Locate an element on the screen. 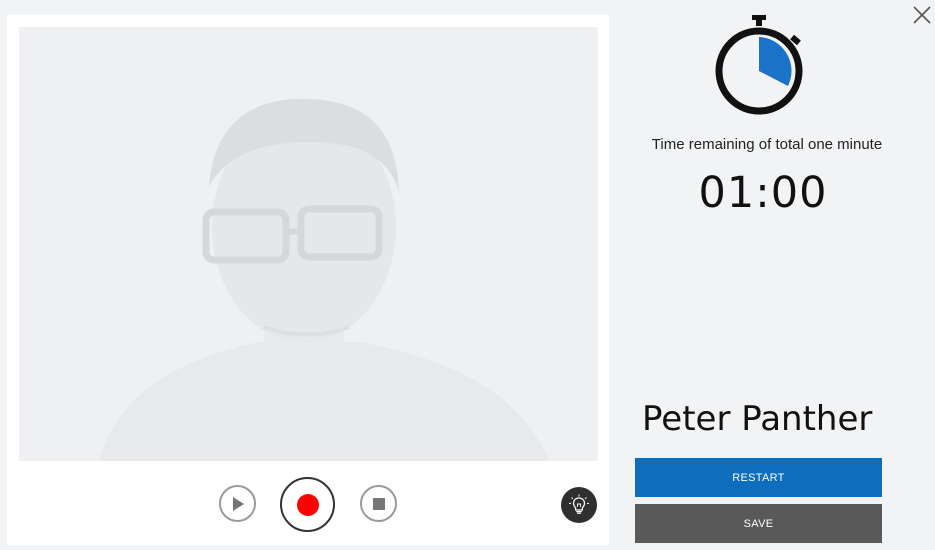  person-name: Peter Panther is located at coordinates (757, 419).